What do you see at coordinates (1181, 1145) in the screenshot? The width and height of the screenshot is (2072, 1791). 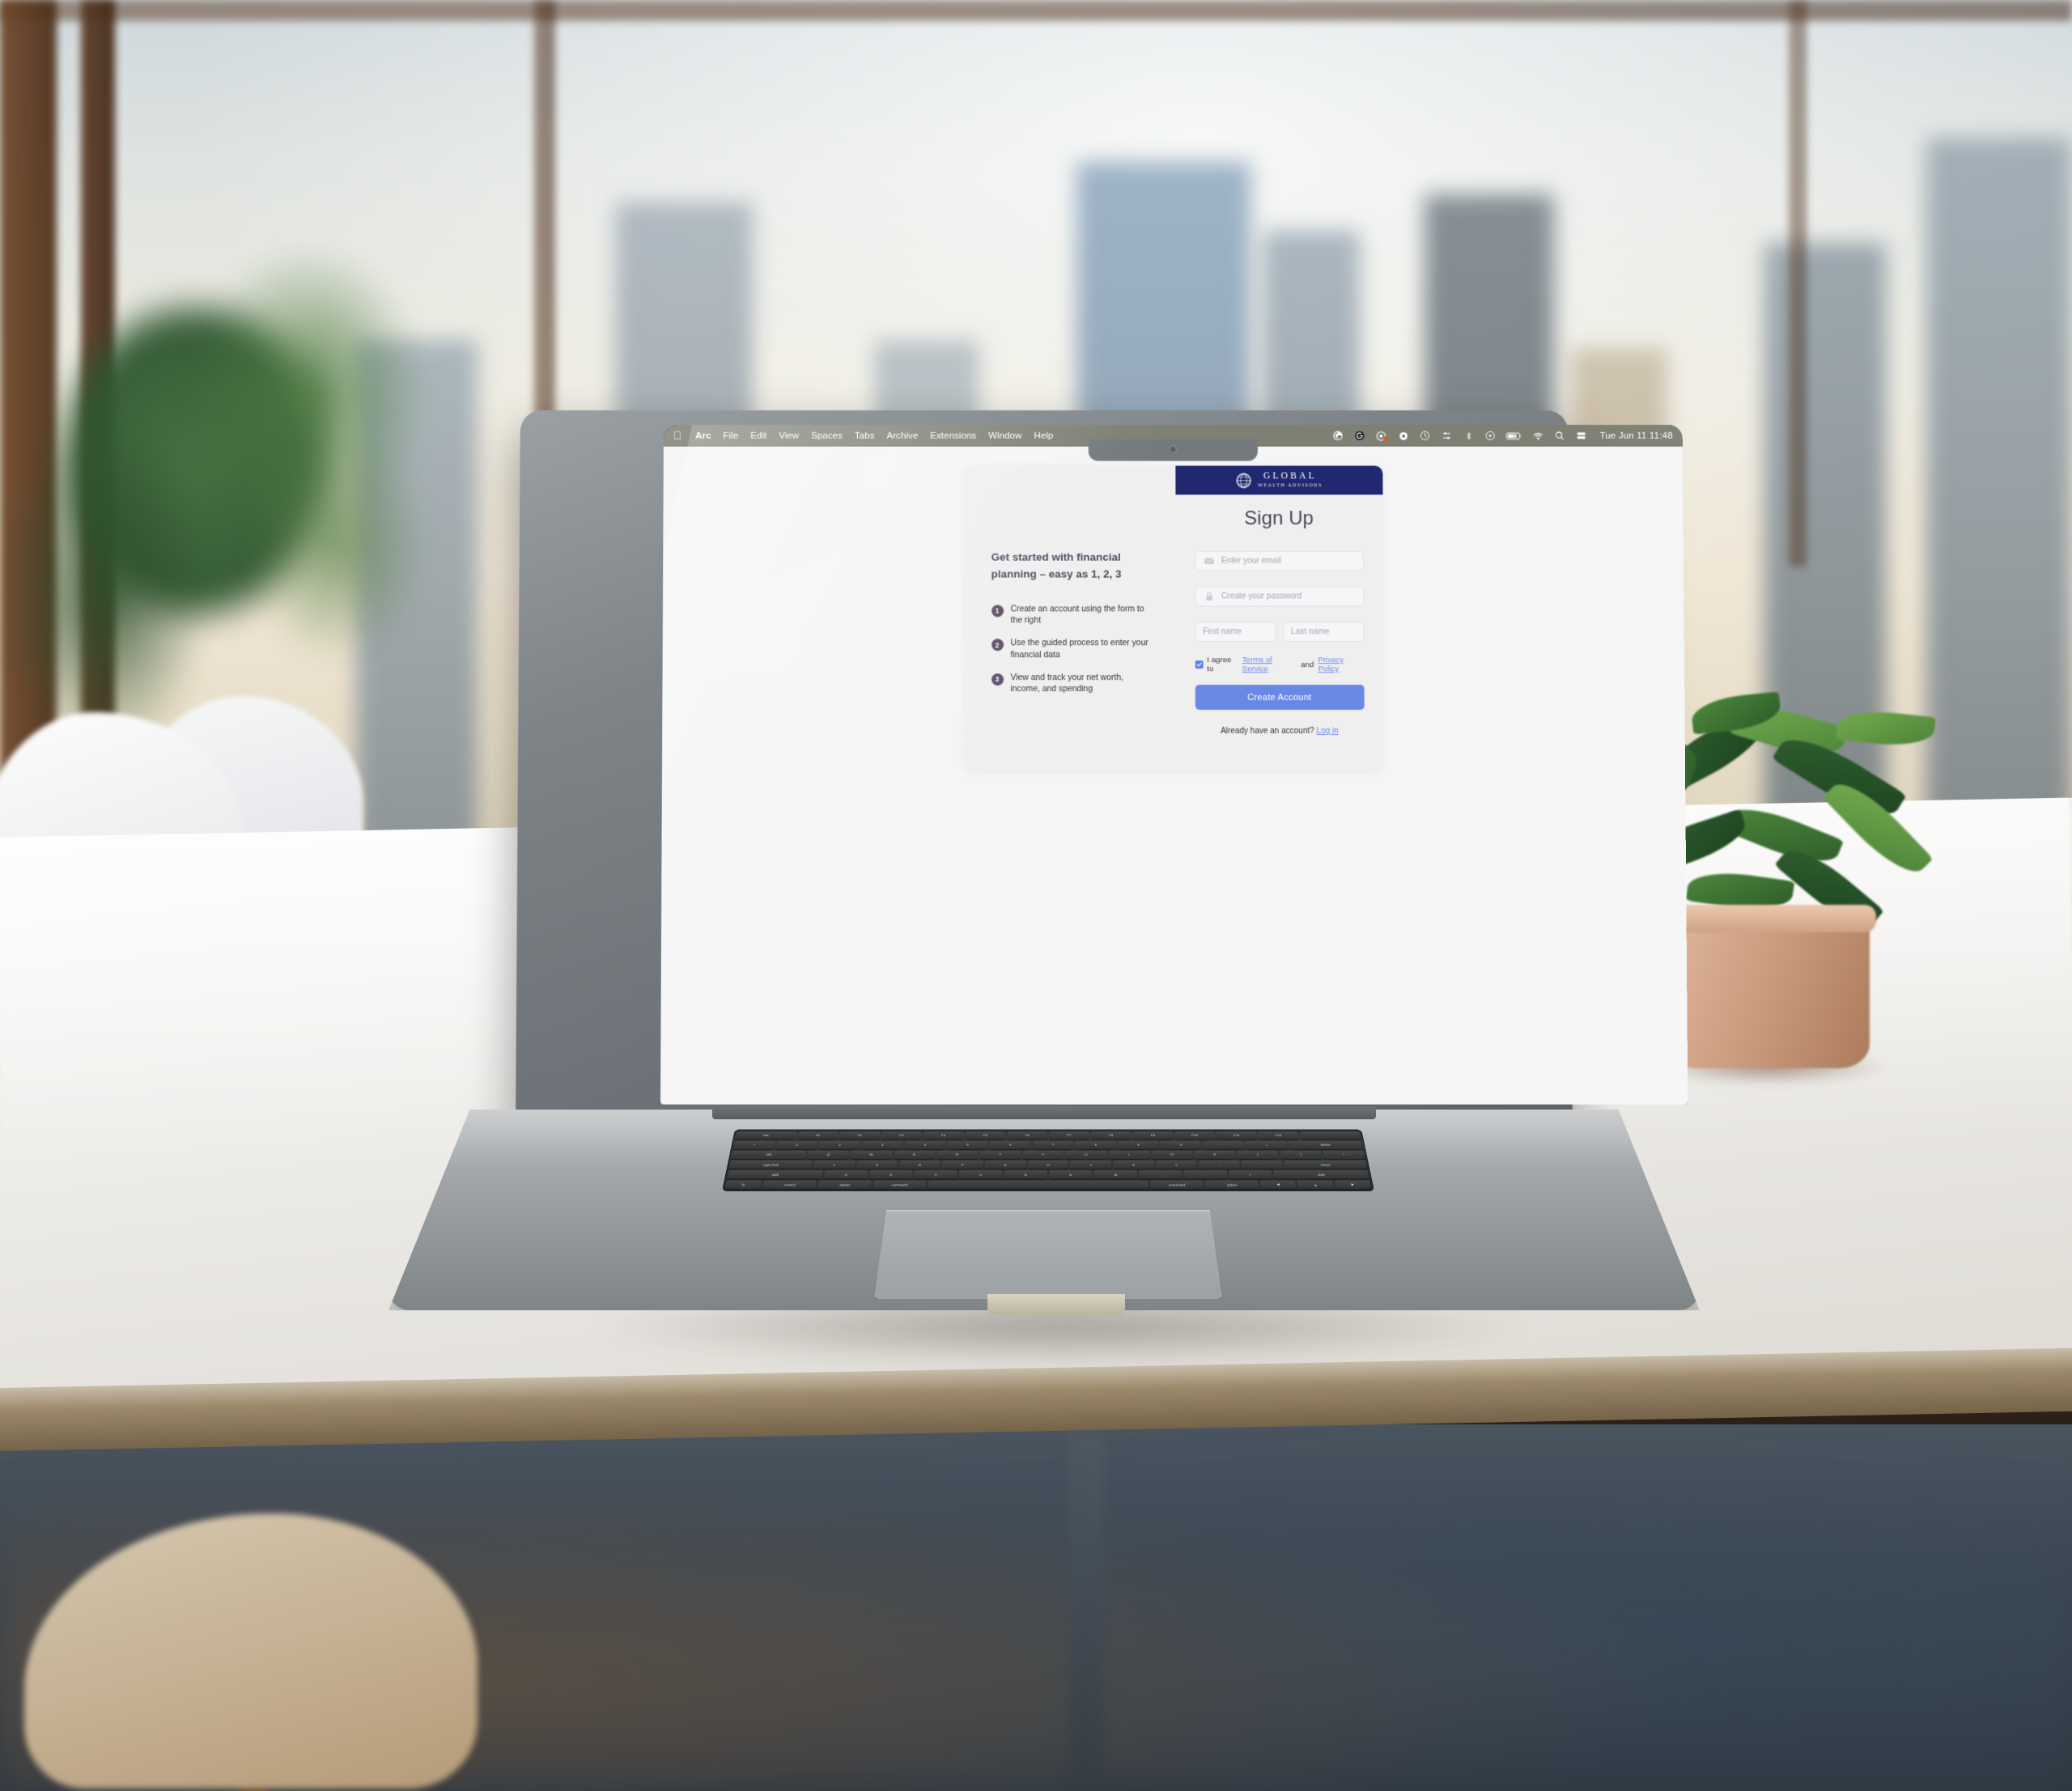 I see `keyboard-key: 0` at bounding box center [1181, 1145].